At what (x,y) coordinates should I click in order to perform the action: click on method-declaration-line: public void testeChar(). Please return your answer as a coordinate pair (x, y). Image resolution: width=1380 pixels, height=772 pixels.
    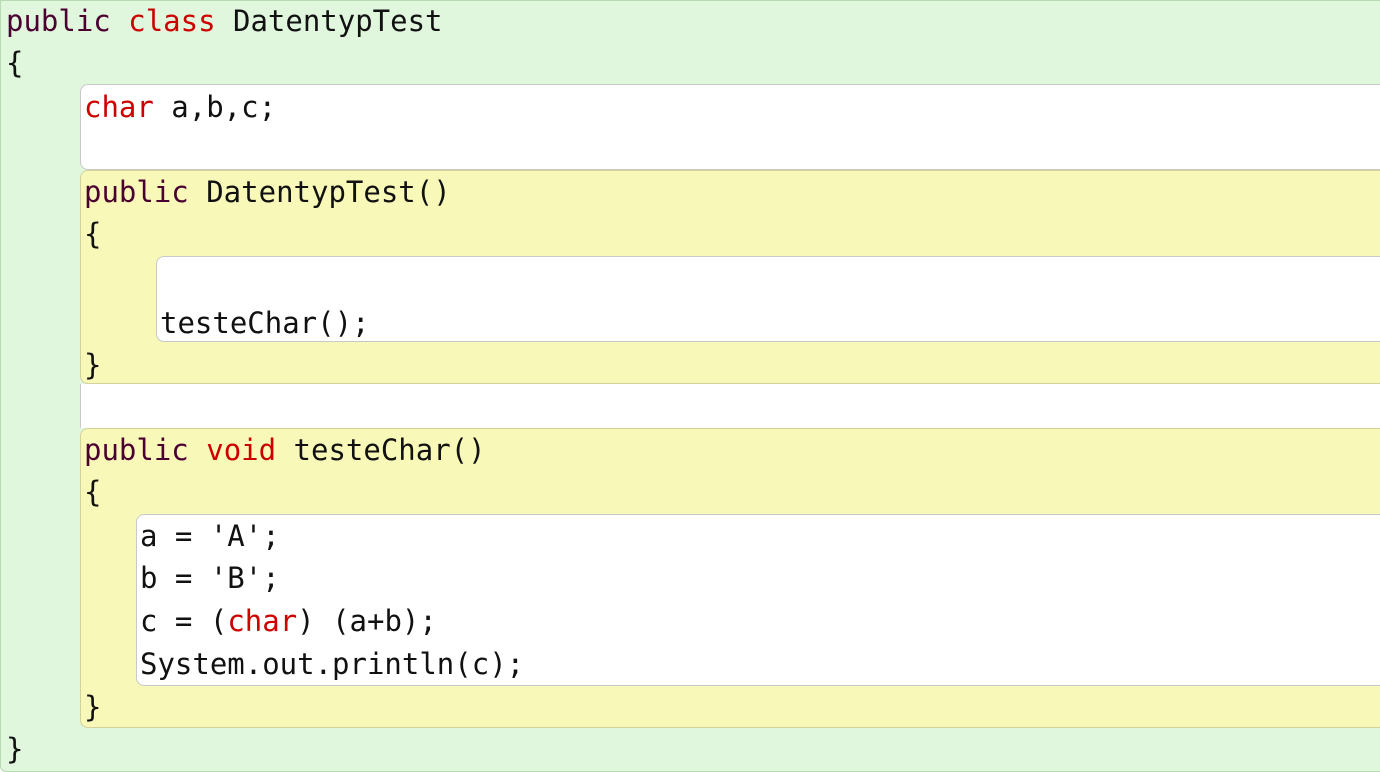
    Looking at the image, I should click on (285, 450).